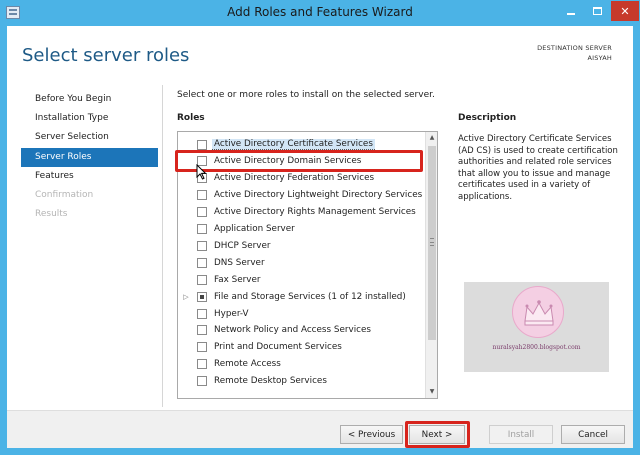 The height and width of the screenshot is (455, 640). What do you see at coordinates (292, 330) in the screenshot?
I see `role-label: Network Policy and Access Services` at bounding box center [292, 330].